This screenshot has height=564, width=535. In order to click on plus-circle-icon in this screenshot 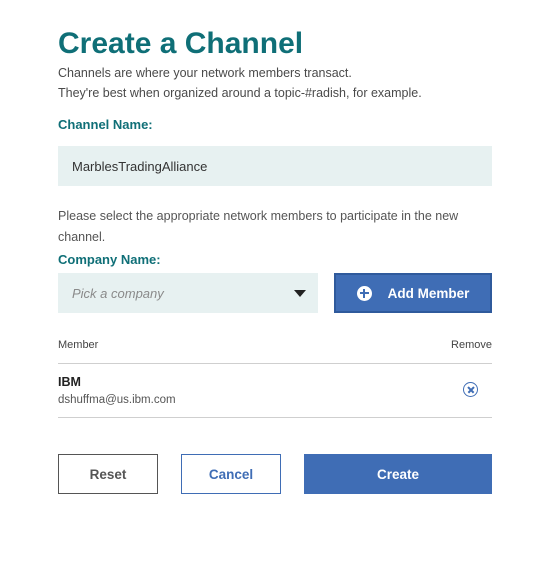, I will do `click(364, 293)`.